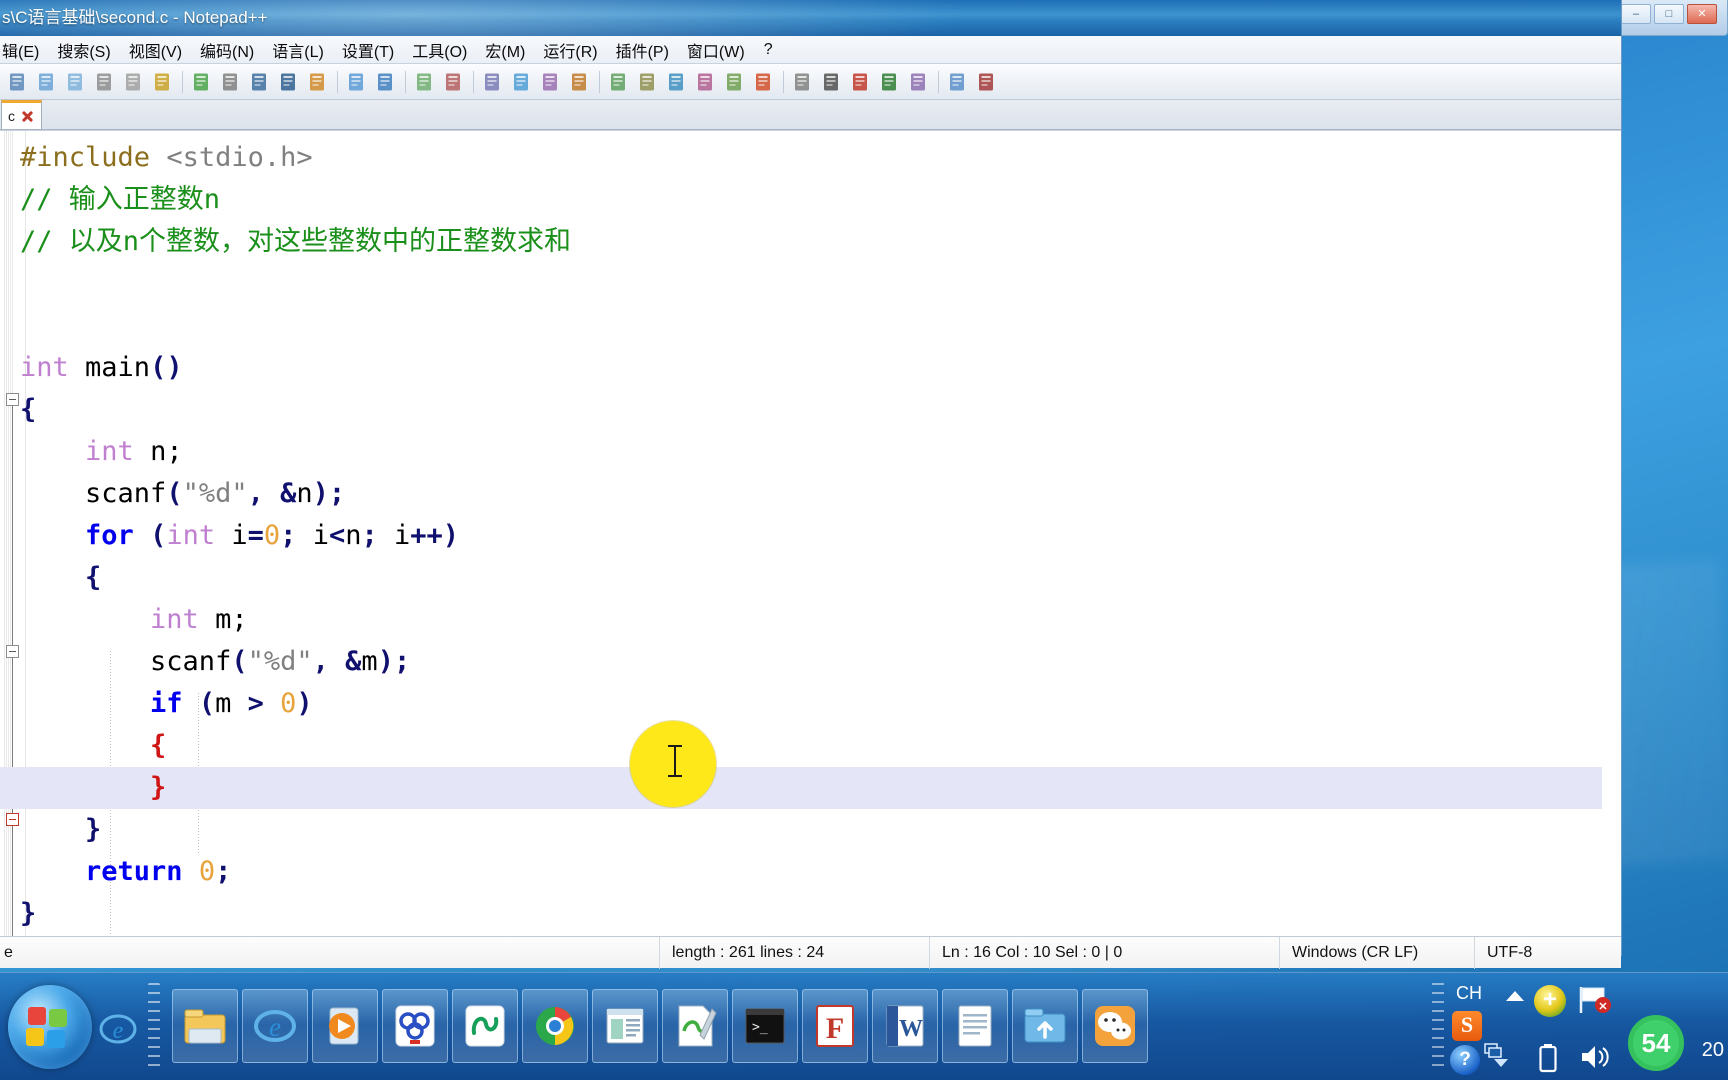 Image resolution: width=1728 pixels, height=1080 pixels. Describe the element at coordinates (454, 82) in the screenshot. I see `zoom-in-icon` at that location.